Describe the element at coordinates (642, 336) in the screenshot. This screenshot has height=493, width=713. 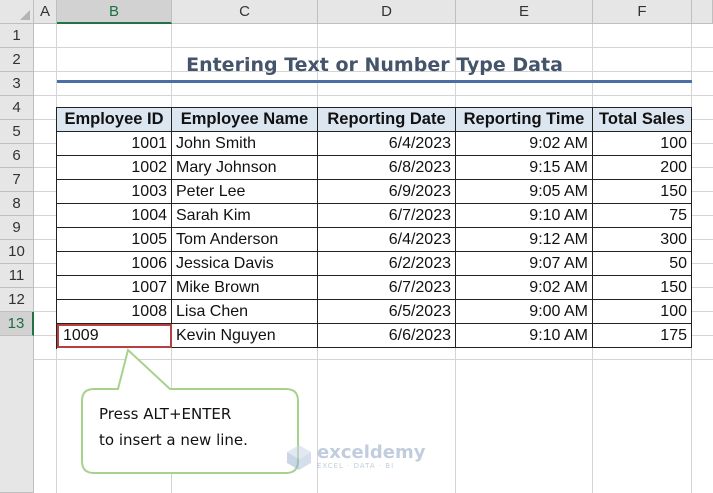
I see `cell-total-sales: 175` at that location.